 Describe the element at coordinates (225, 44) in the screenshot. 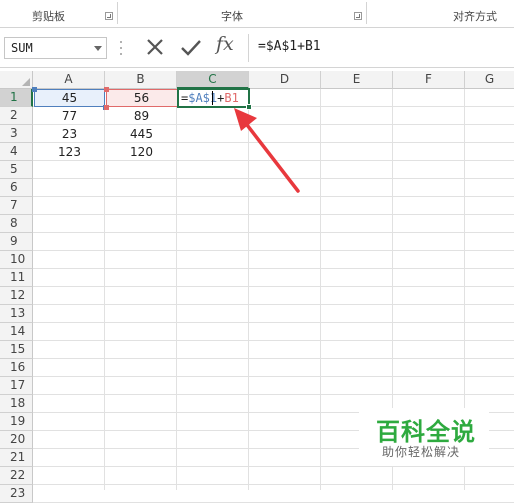

I see `insert-function-button: fx` at that location.